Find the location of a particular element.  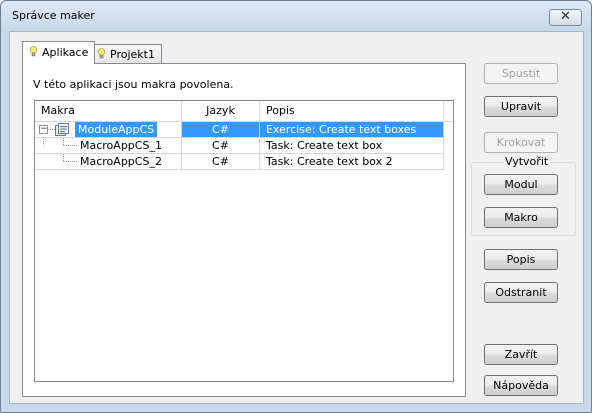

step-button: Krokovat is located at coordinates (521, 142).